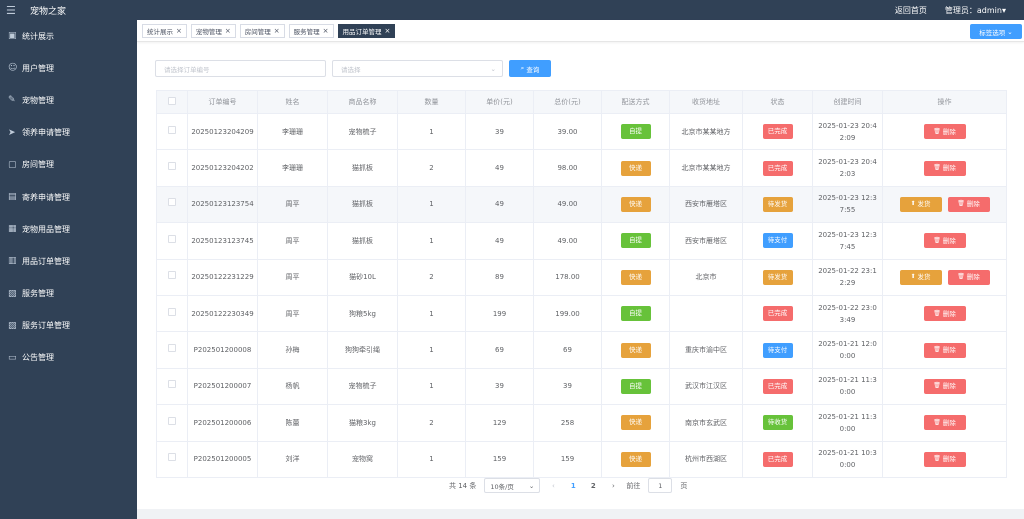  Describe the element at coordinates (222, 423) in the screenshot. I see `order-number: P202501200006` at that location.